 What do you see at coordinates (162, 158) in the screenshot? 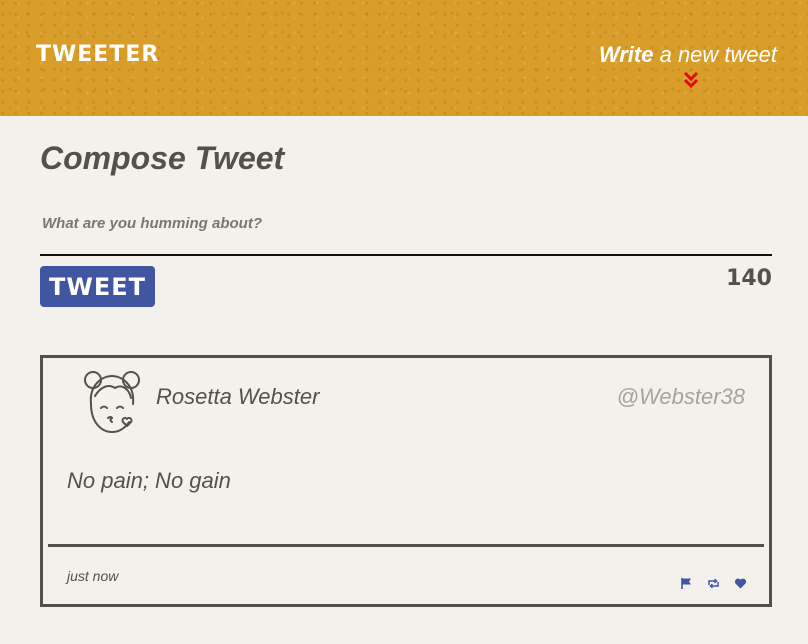
I see `compose-title: Compose Tweet` at bounding box center [162, 158].